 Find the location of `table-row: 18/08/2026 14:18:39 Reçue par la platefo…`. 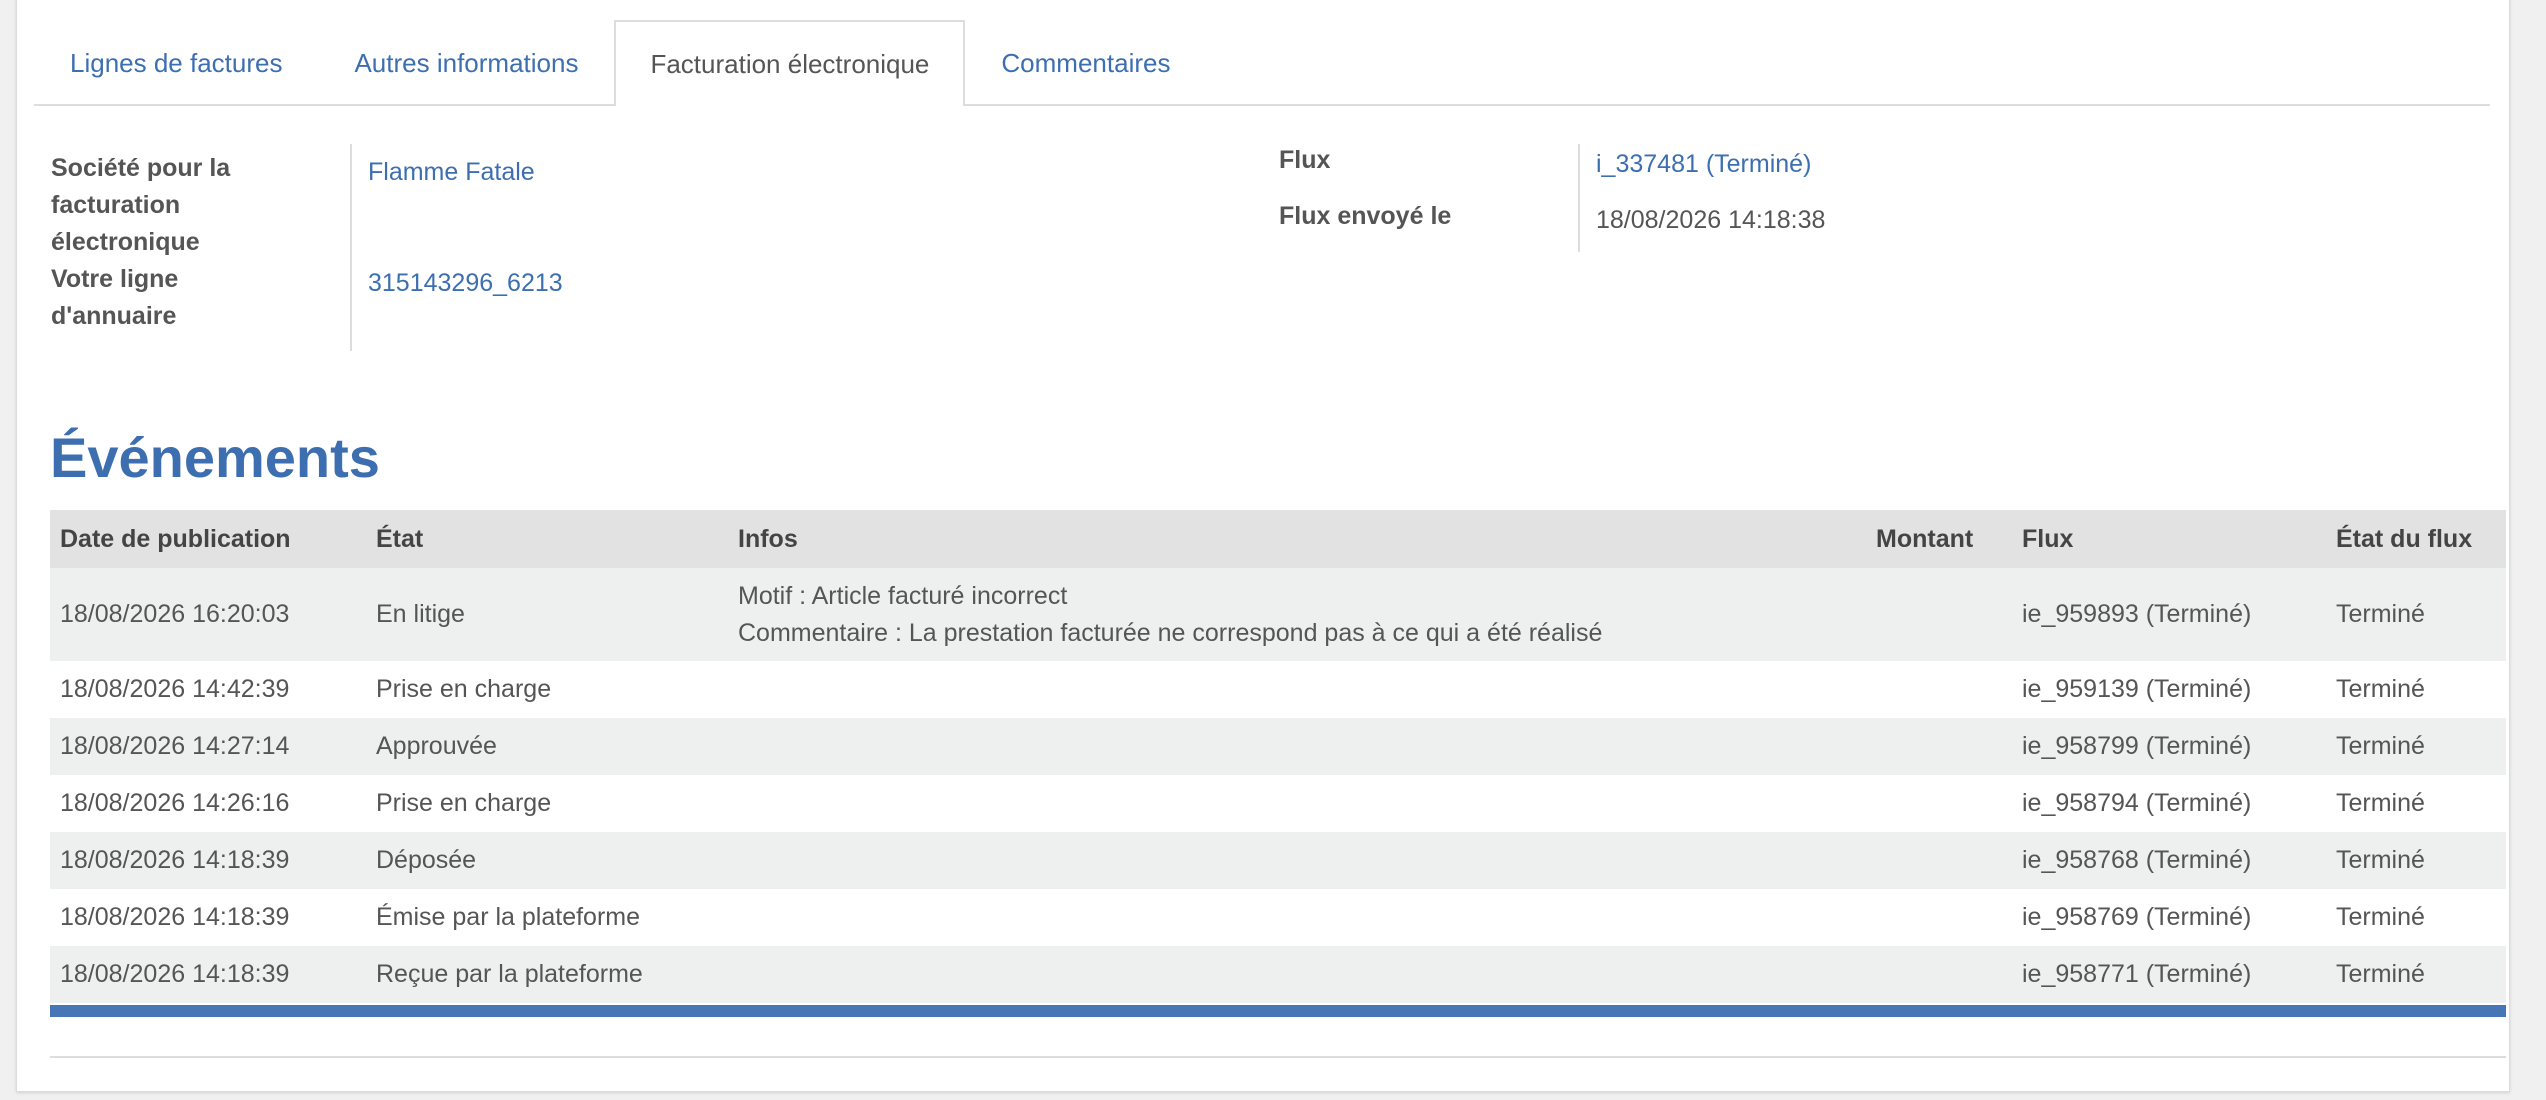

table-row: 18/08/2026 14:18:39 Reçue par la platefo… is located at coordinates (1278, 974).